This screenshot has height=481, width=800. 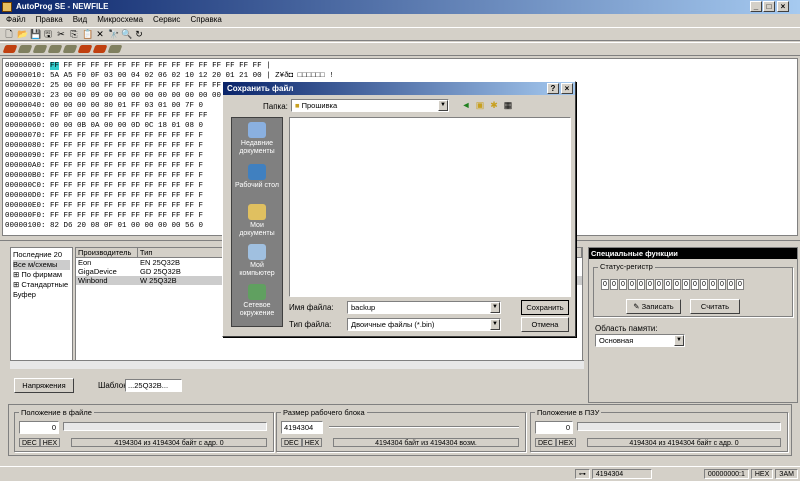 I want to click on horizontal-scrollbar, so click(x=297, y=364).